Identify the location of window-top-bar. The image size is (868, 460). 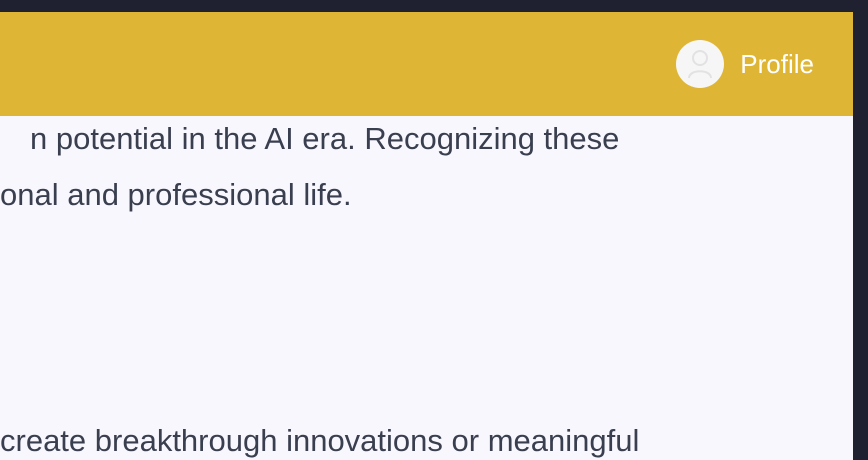
(434, 6).